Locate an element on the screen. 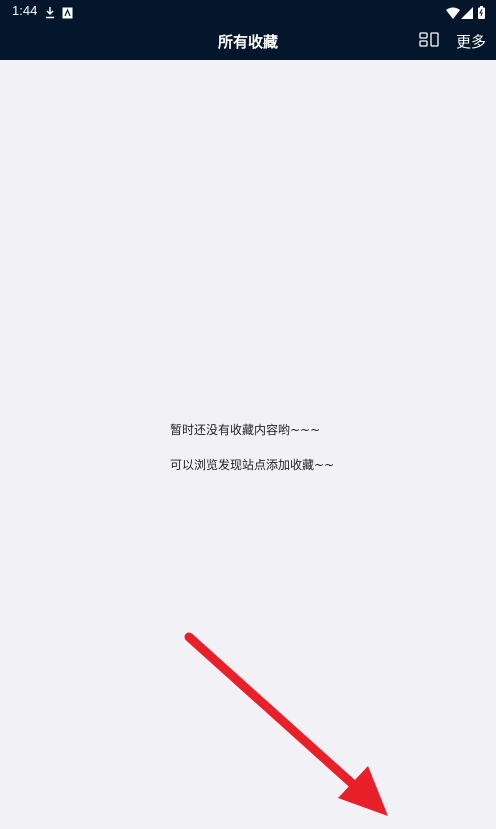 The image size is (496, 829). empty-message-line2: 可以浏览发现站点添加收藏~~ is located at coordinates (252, 465).